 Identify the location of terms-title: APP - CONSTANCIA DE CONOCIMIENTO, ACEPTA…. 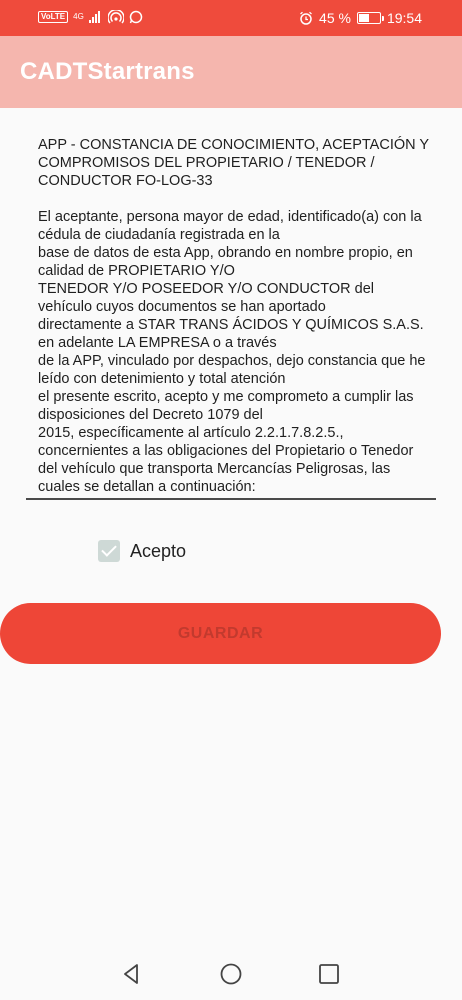
(233, 163).